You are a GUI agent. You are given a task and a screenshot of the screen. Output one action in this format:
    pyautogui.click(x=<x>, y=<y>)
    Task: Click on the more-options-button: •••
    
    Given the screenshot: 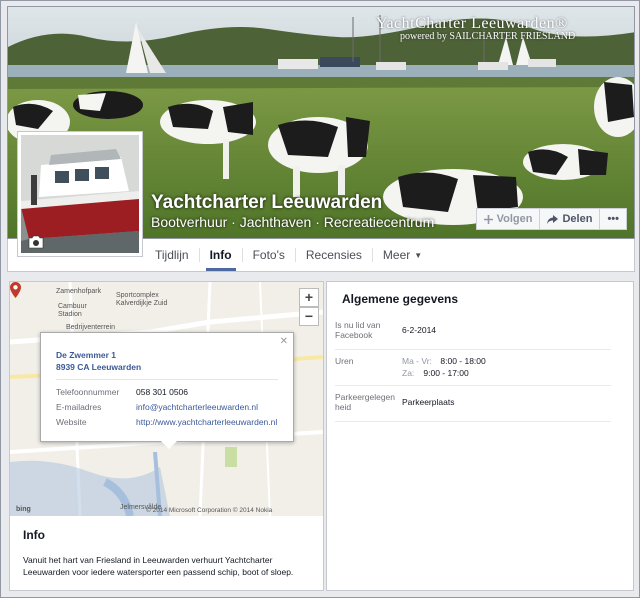 What is the action you would take?
    pyautogui.click(x=613, y=219)
    